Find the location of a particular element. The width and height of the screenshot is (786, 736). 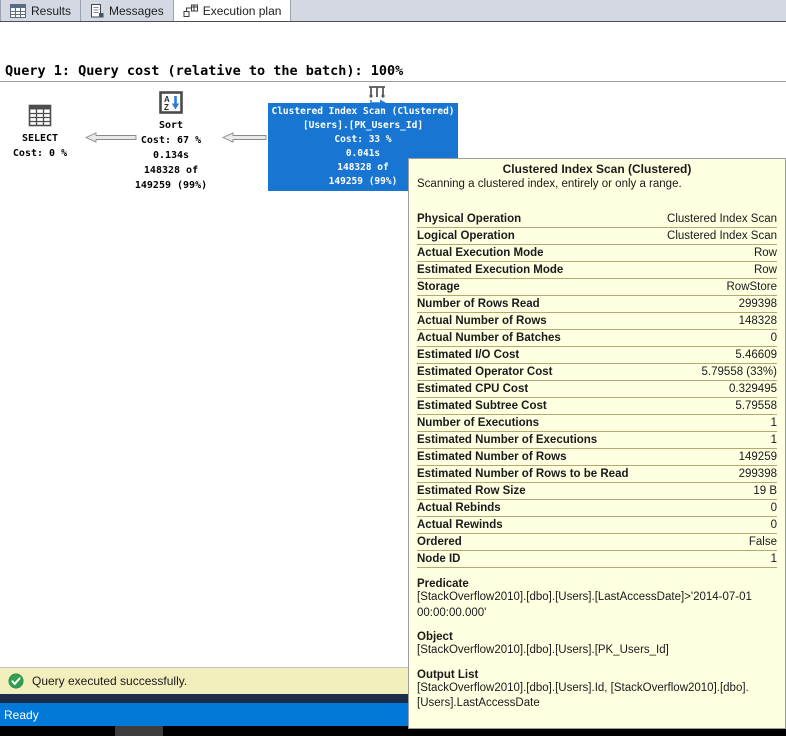

select-result-icon is located at coordinates (40, 115).